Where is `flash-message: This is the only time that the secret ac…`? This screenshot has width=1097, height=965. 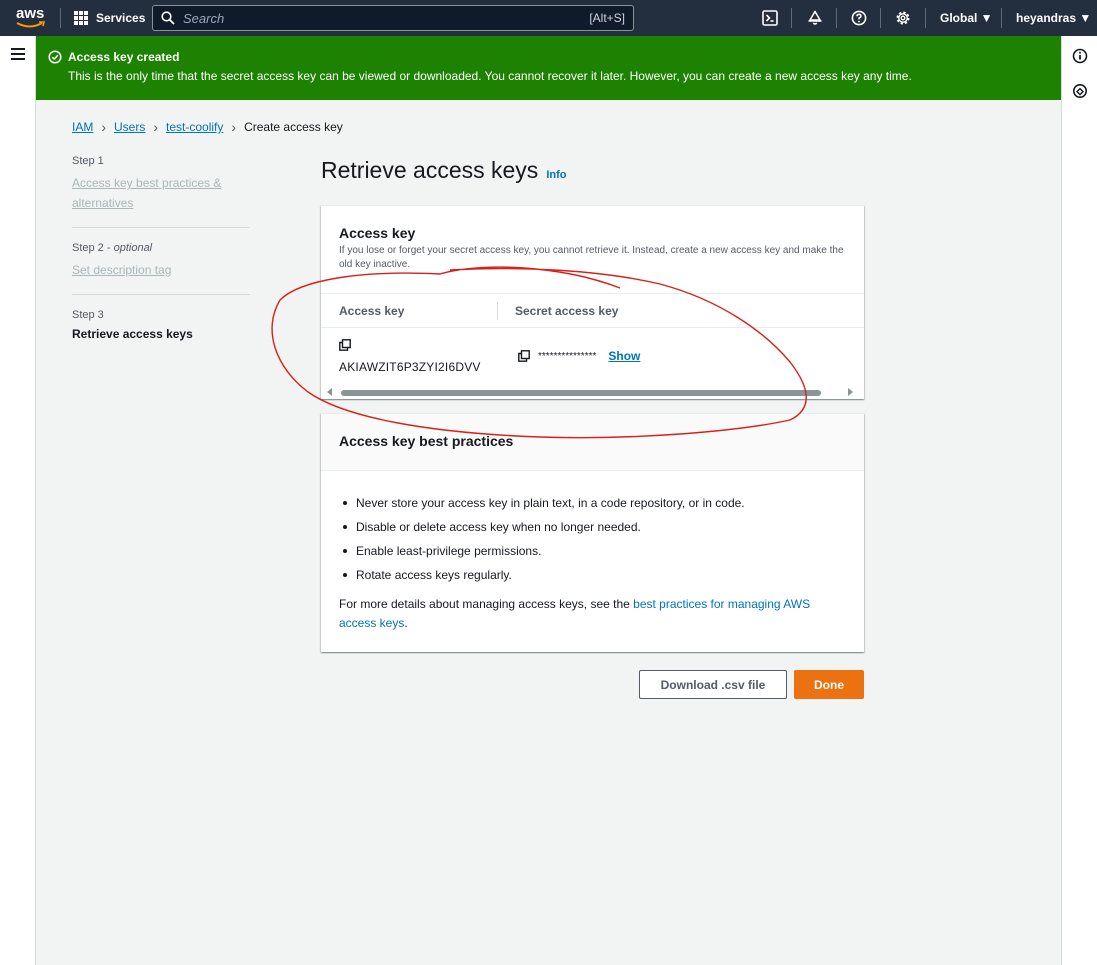
flash-message: This is the only time that the secret ac… is located at coordinates (490, 76).